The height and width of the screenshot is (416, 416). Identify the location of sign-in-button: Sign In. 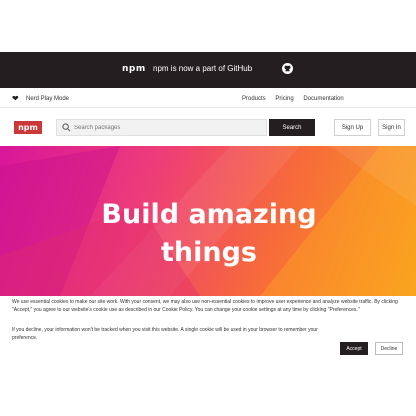
(391, 127).